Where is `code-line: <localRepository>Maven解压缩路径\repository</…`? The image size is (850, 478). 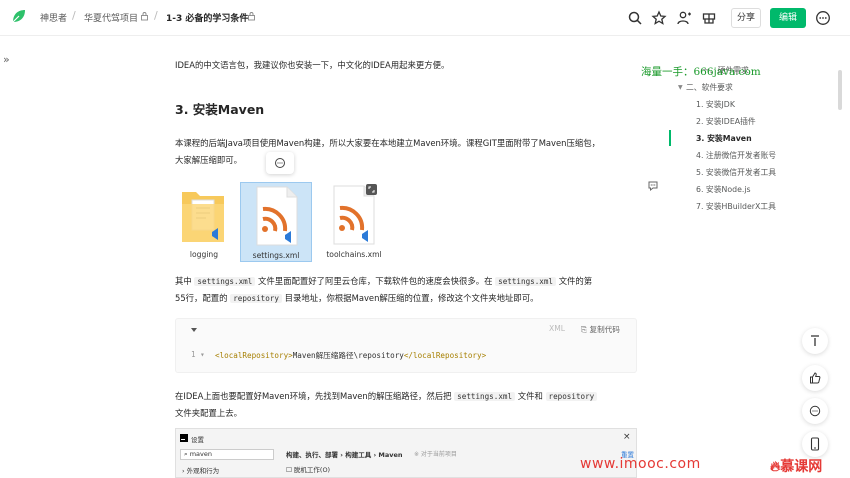 code-line: <localRepository>Maven解压缩路径\repository</… is located at coordinates (350, 355).